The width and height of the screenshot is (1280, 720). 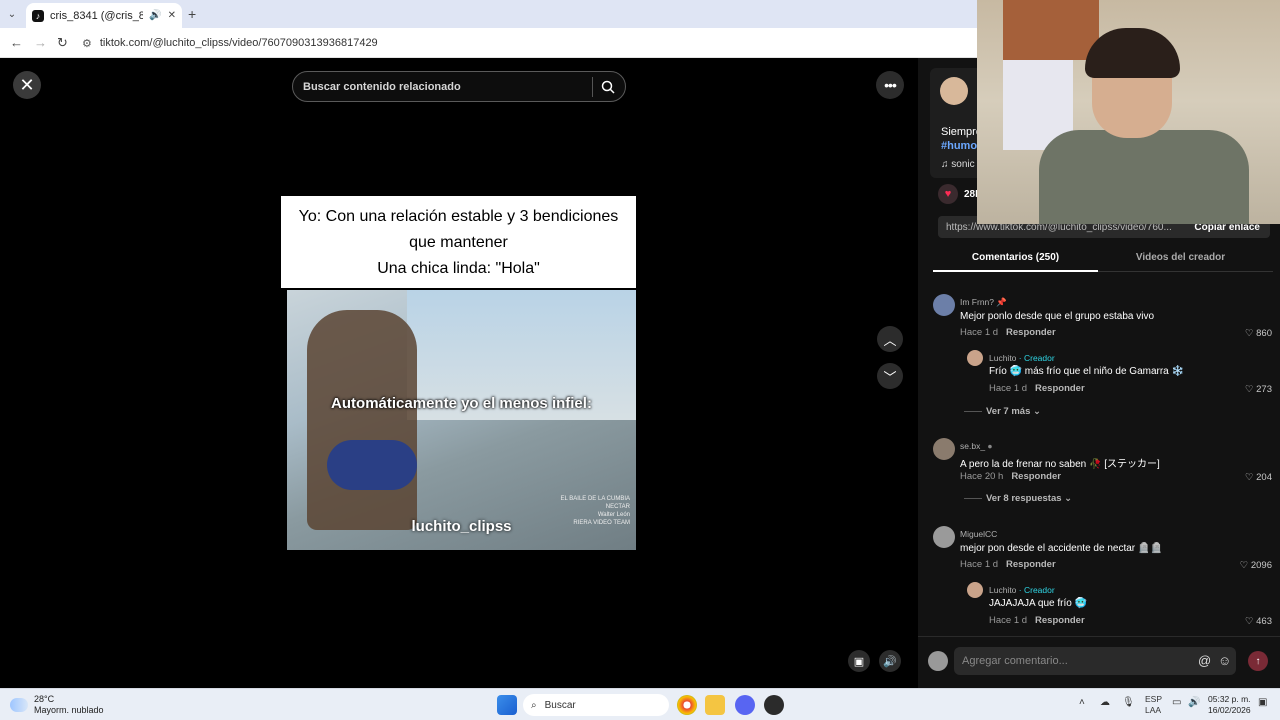 What do you see at coordinates (1229, 705) in the screenshot?
I see `clock: 05:32 p. m. 16/02/2026` at bounding box center [1229, 705].